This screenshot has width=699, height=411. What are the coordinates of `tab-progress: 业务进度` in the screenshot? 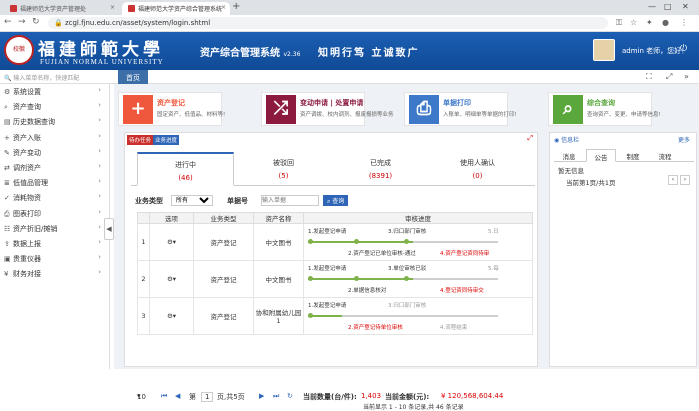 It's located at (166, 140).